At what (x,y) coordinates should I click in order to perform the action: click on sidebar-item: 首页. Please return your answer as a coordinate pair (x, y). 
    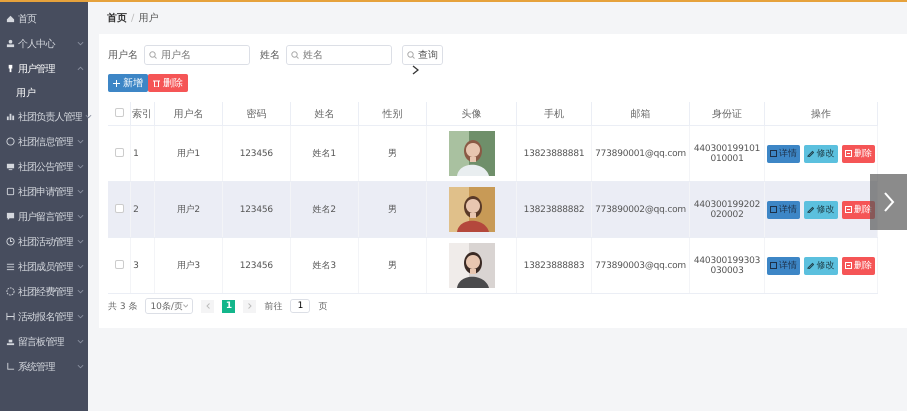
    Looking at the image, I should click on (44, 18).